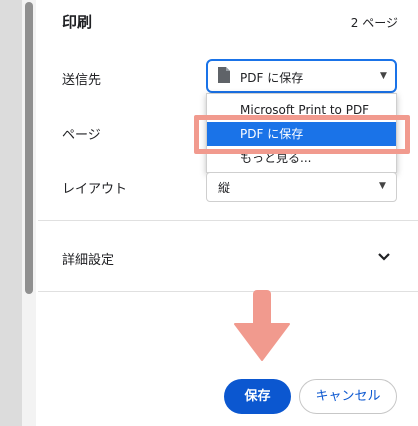 The width and height of the screenshot is (418, 426). Describe the element at coordinates (77, 22) in the screenshot. I see `print-title: 印刷` at that location.